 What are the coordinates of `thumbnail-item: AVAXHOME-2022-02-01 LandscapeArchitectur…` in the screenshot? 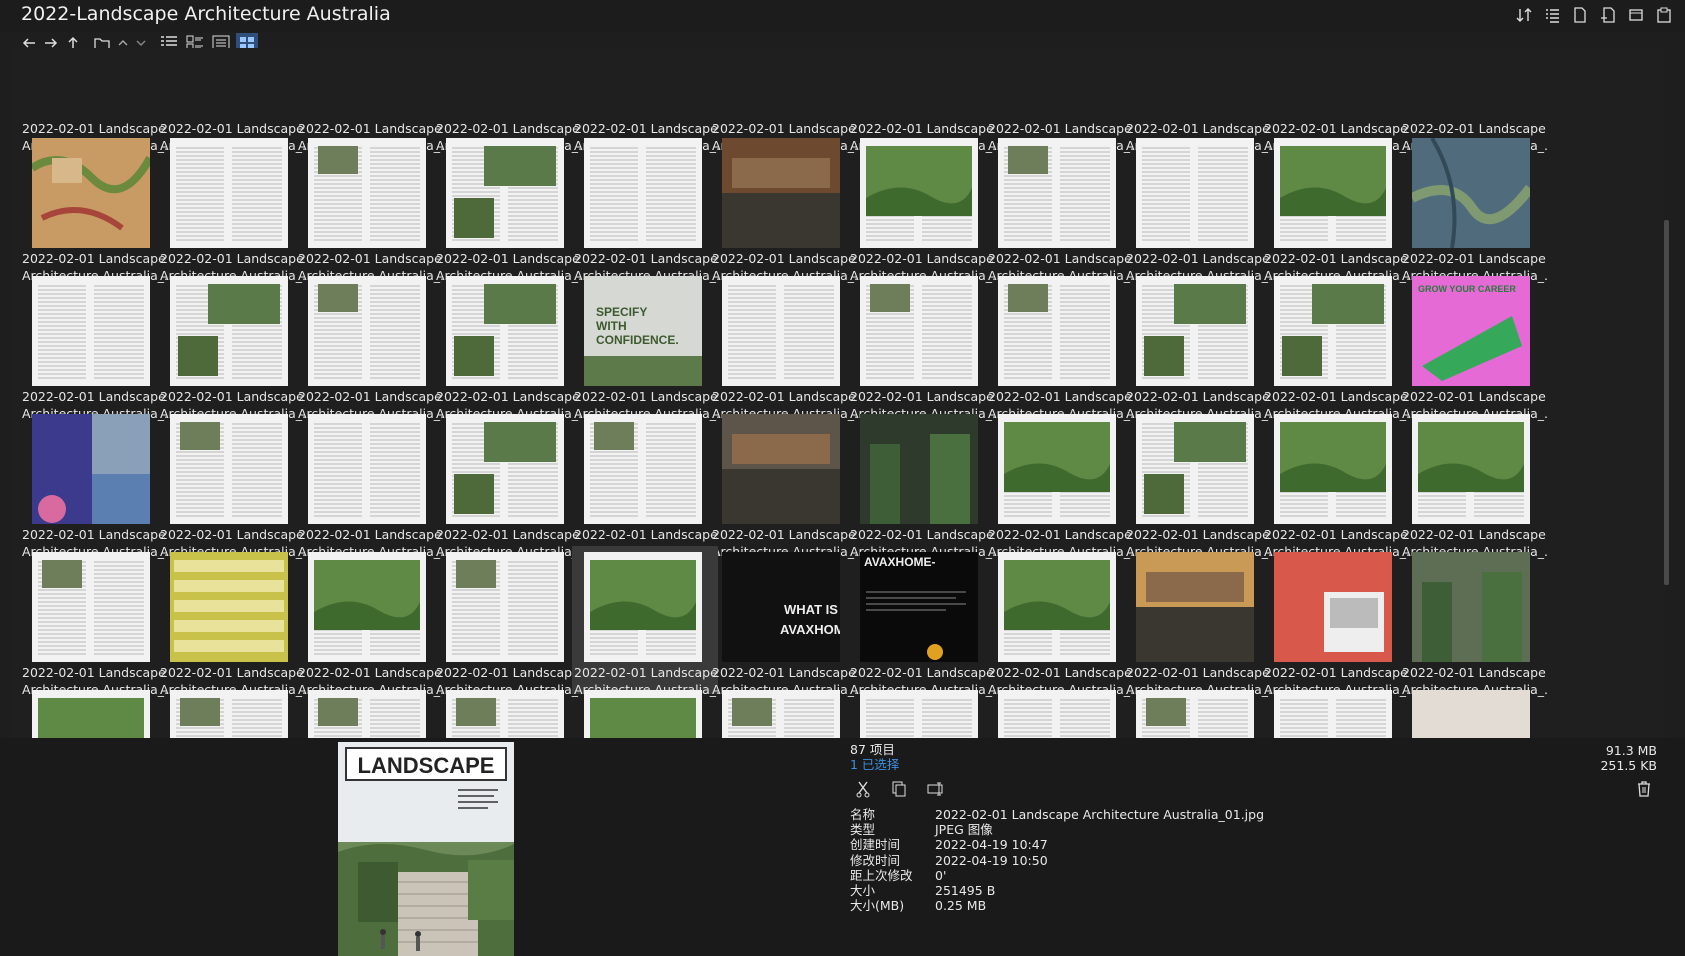 It's located at (922, 621).